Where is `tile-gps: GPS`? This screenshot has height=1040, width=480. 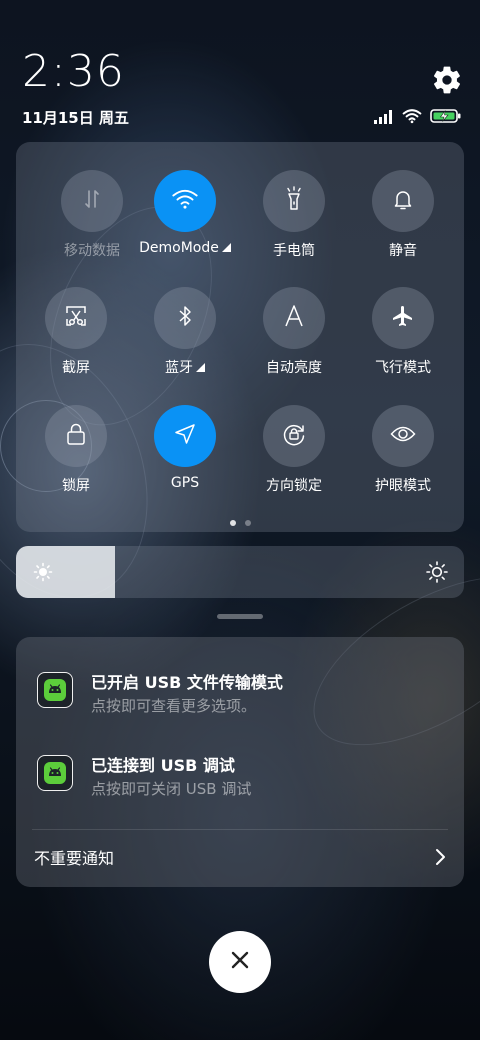
tile-gps: GPS is located at coordinates (185, 448).